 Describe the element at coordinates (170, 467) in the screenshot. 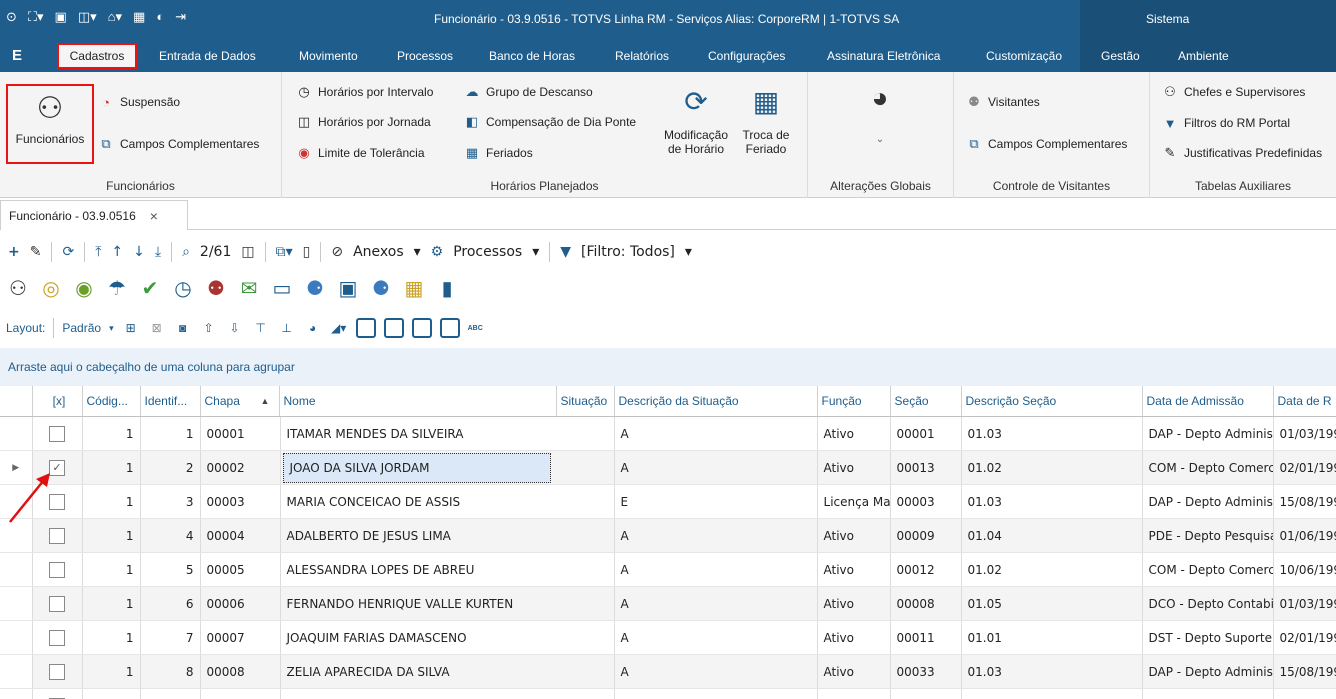

I see `cell-identificador: 2` at that location.